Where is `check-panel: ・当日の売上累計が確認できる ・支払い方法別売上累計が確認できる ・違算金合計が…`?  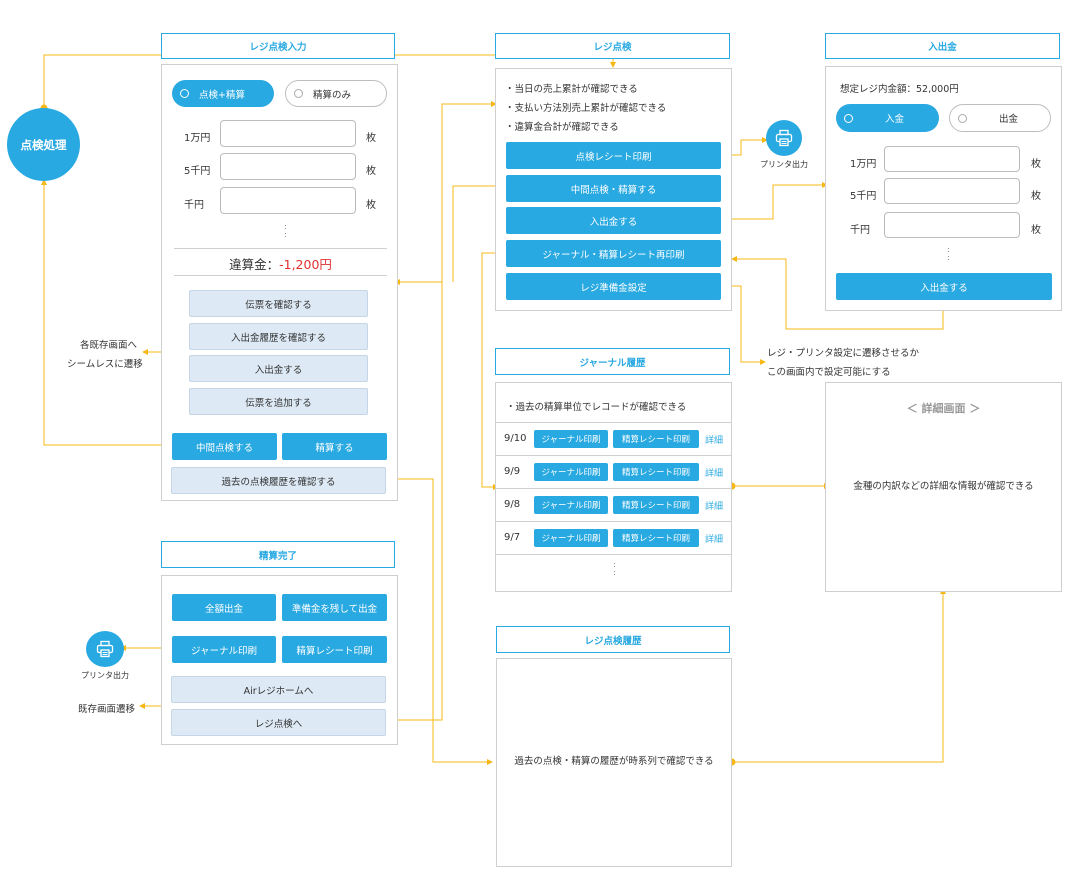
check-panel: ・当日の売上累計が確認できる ・支払い方法別売上累計が確認できる ・違算金合計が… is located at coordinates (613, 189).